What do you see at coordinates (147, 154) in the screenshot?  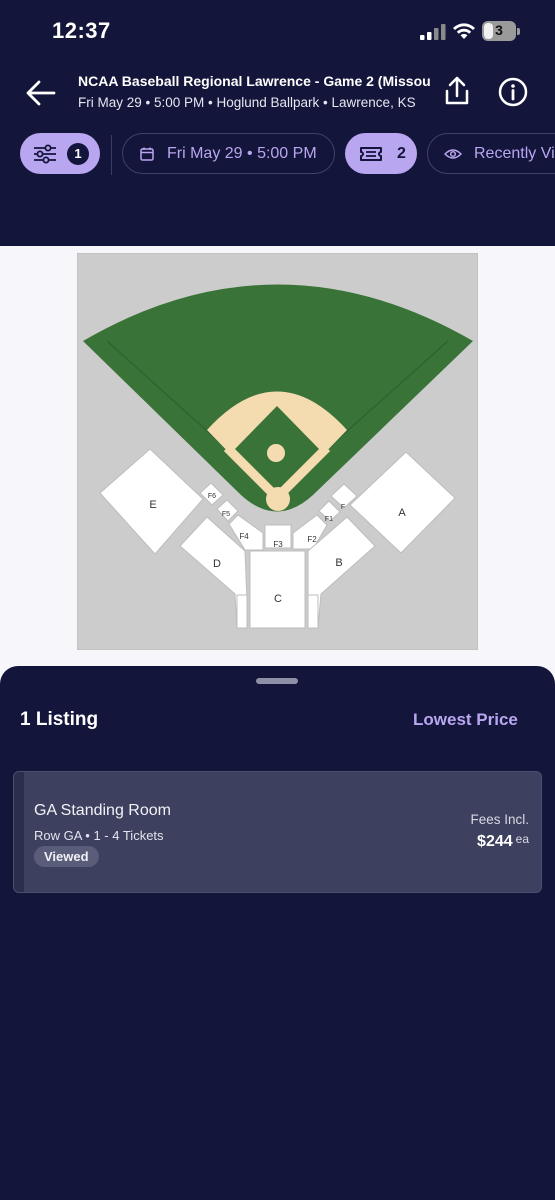 I see `calendar-icon` at bounding box center [147, 154].